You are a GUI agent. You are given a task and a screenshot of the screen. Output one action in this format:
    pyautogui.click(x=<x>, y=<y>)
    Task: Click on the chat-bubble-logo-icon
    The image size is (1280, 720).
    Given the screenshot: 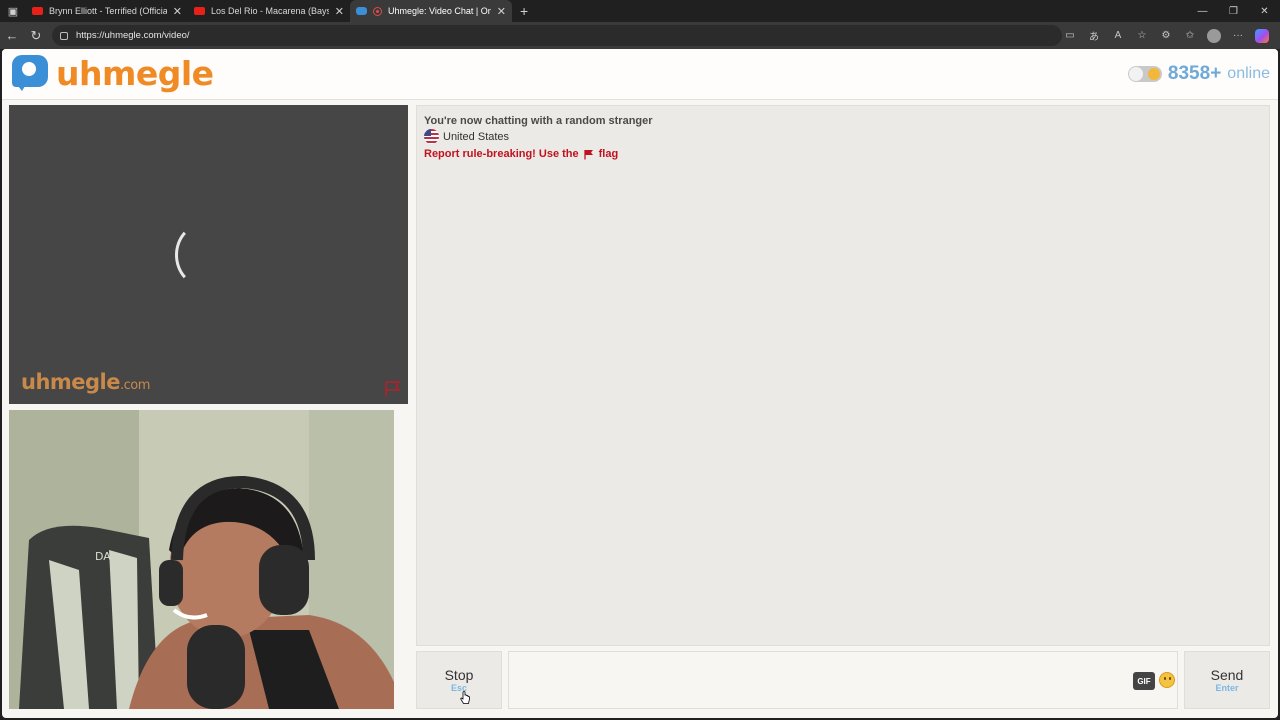 What is the action you would take?
    pyautogui.click(x=30, y=73)
    